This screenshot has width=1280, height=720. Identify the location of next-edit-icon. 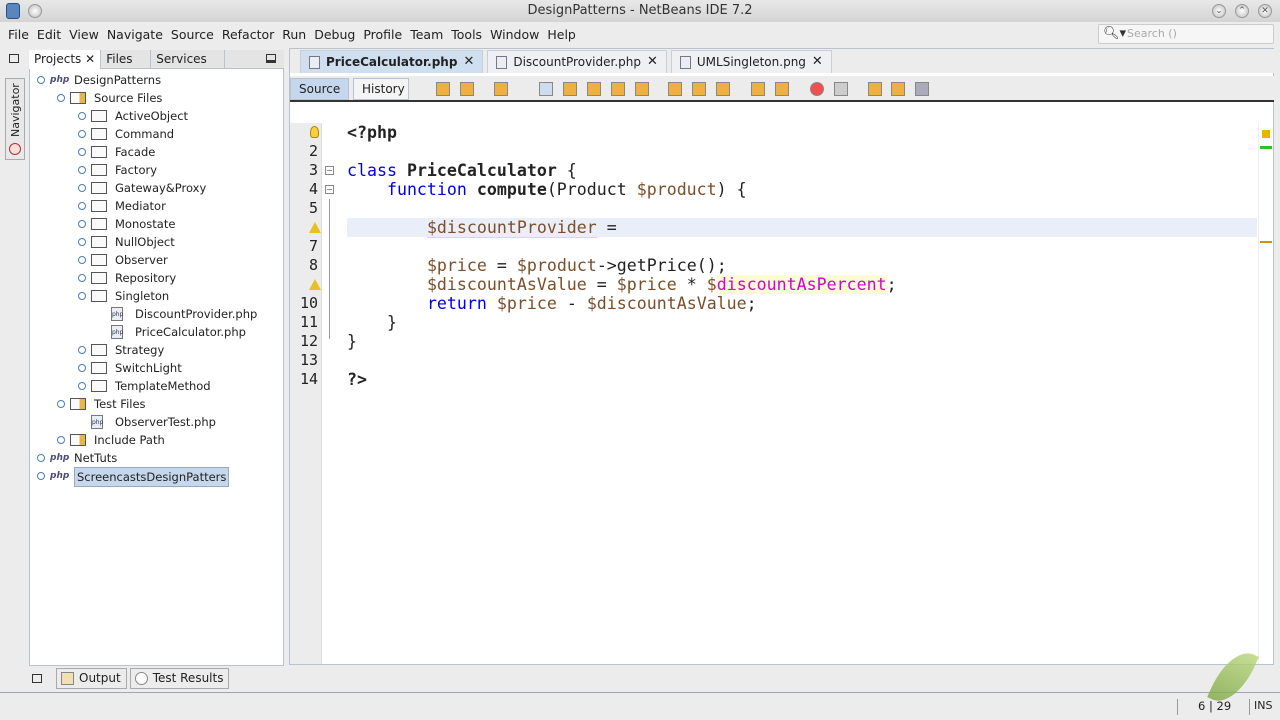
(501, 89).